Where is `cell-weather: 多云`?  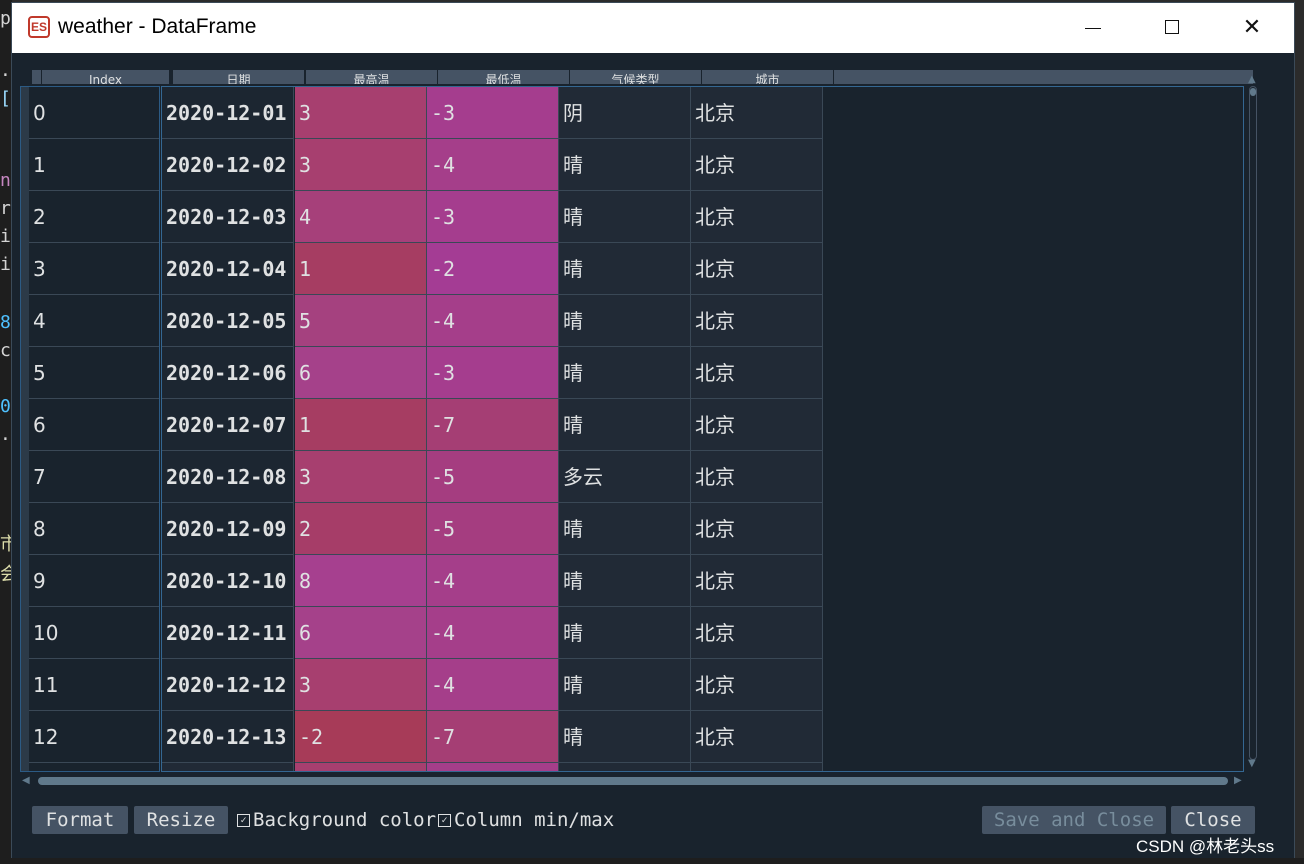
cell-weather: 多云 is located at coordinates (625, 477).